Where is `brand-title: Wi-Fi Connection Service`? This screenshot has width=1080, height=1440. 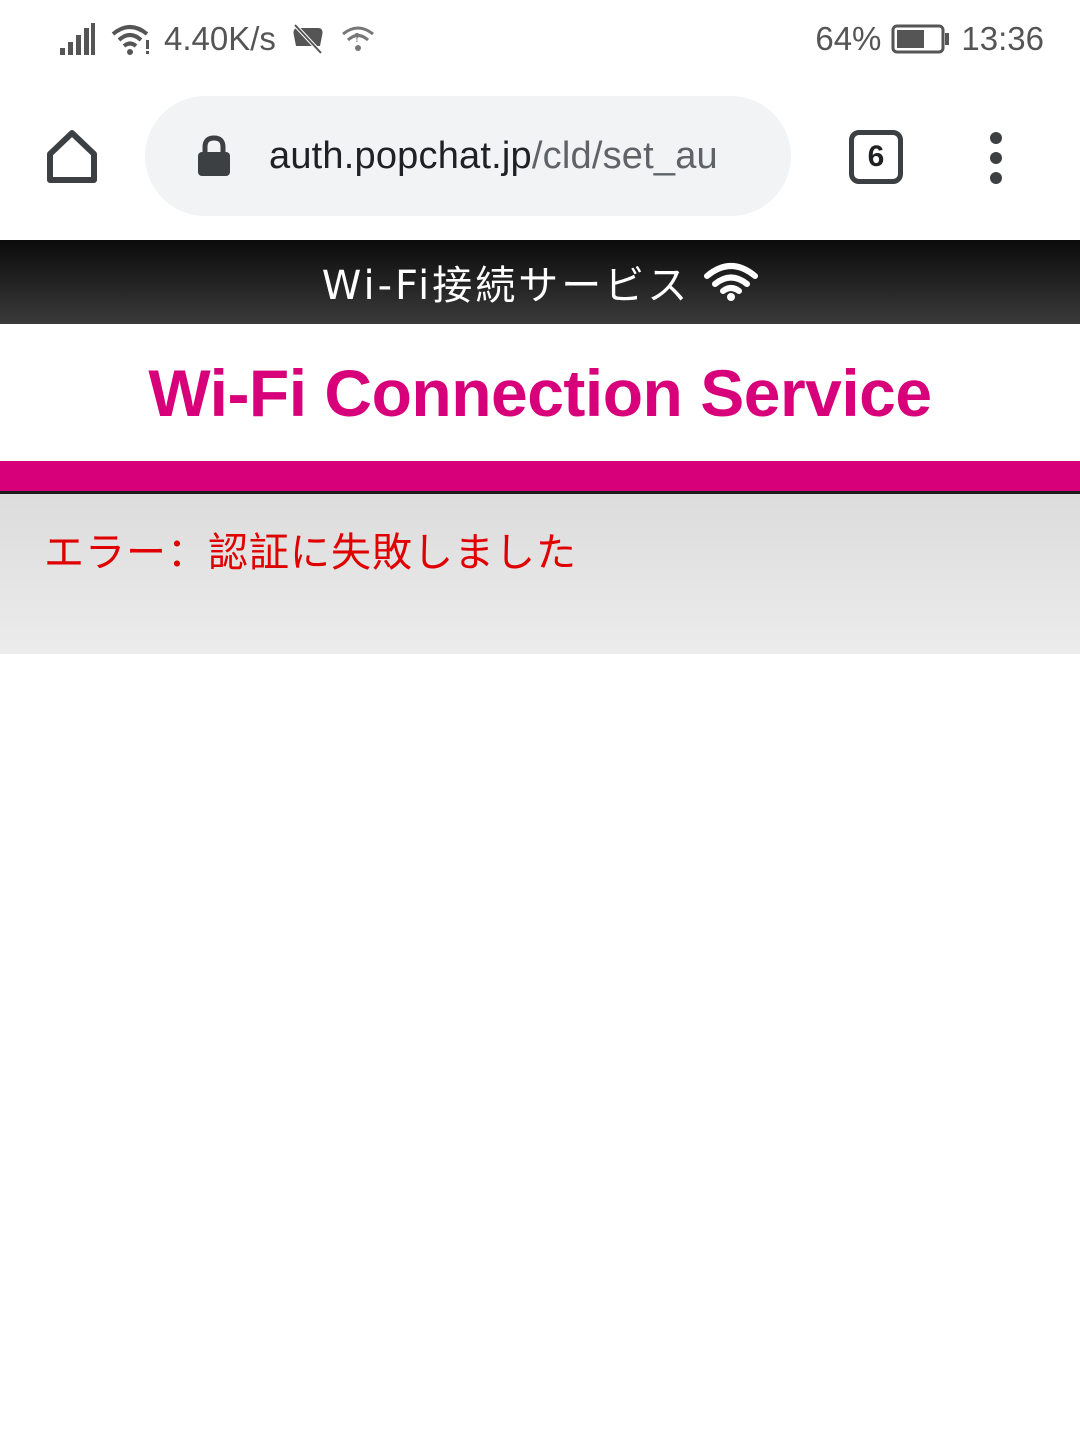
brand-title: Wi-Fi Connection Service is located at coordinates (540, 393).